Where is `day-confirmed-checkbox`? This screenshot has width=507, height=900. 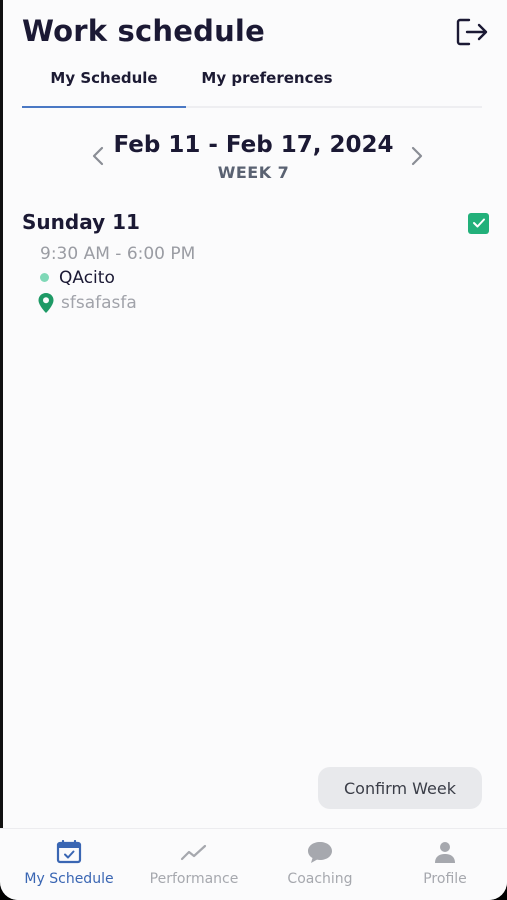 day-confirmed-checkbox is located at coordinates (478, 223).